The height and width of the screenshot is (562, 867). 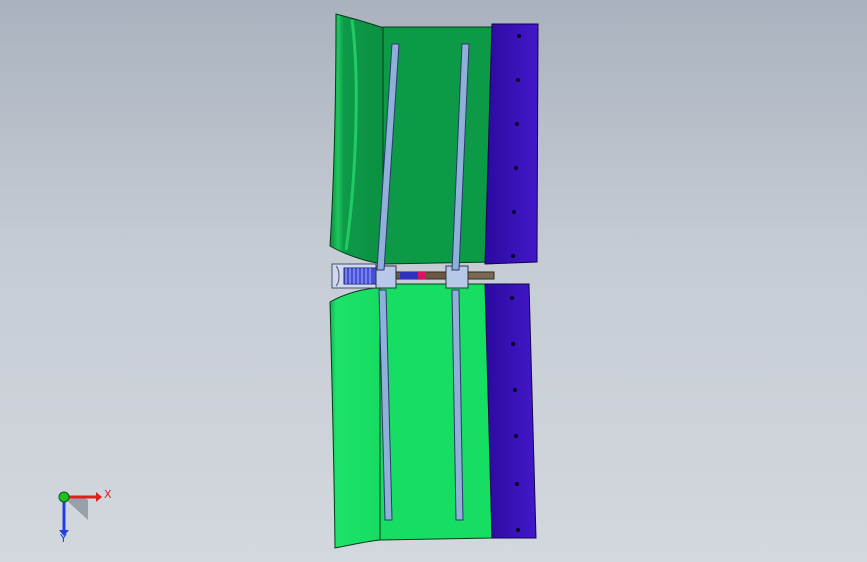 I want to click on y-axis-label: Y, so click(x=63, y=538).